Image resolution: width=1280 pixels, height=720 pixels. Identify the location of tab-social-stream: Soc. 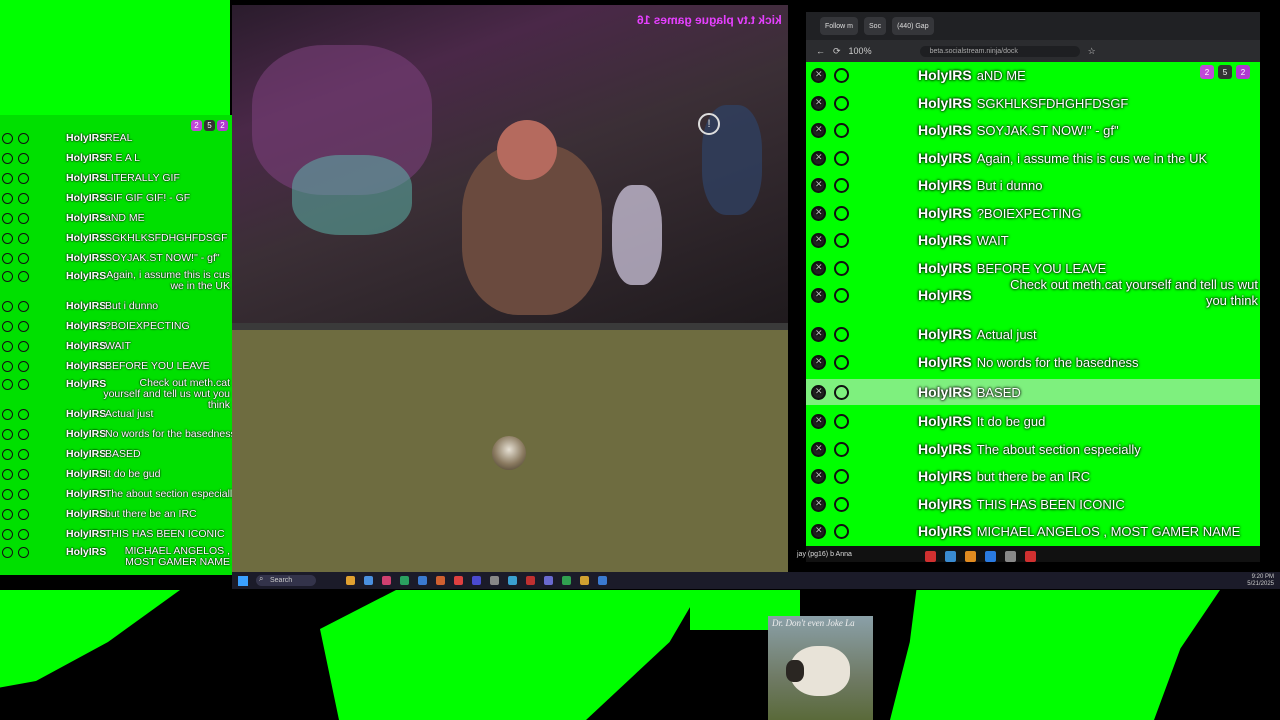
(875, 26).